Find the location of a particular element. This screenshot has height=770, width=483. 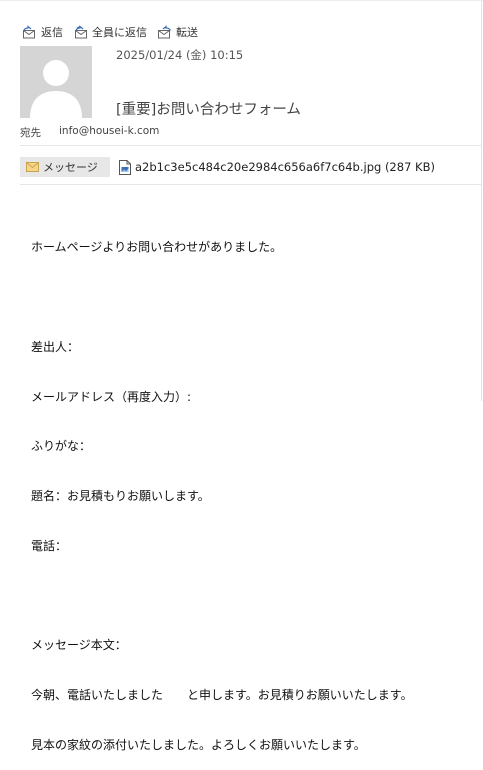

body-line: 差出人： is located at coordinates (55, 346).